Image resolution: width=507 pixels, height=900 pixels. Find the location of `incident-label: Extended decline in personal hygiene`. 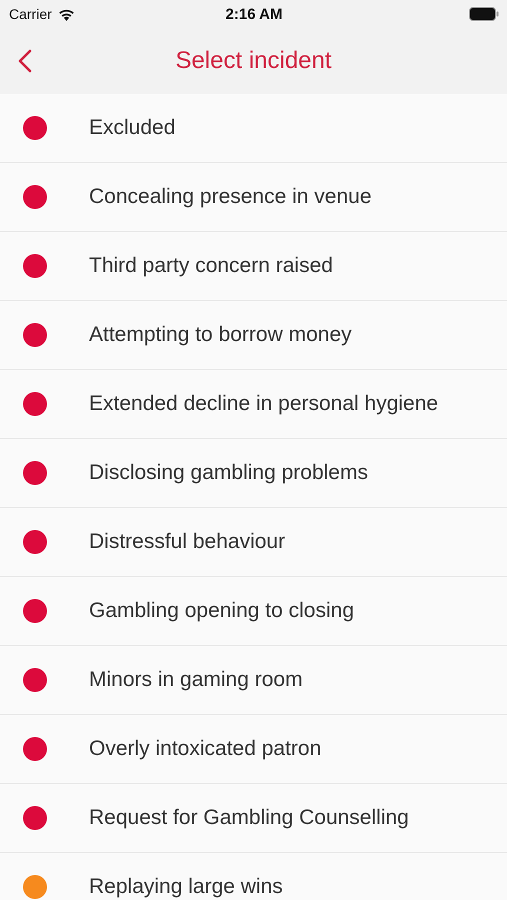

incident-label: Extended decline in personal hygiene is located at coordinates (263, 404).